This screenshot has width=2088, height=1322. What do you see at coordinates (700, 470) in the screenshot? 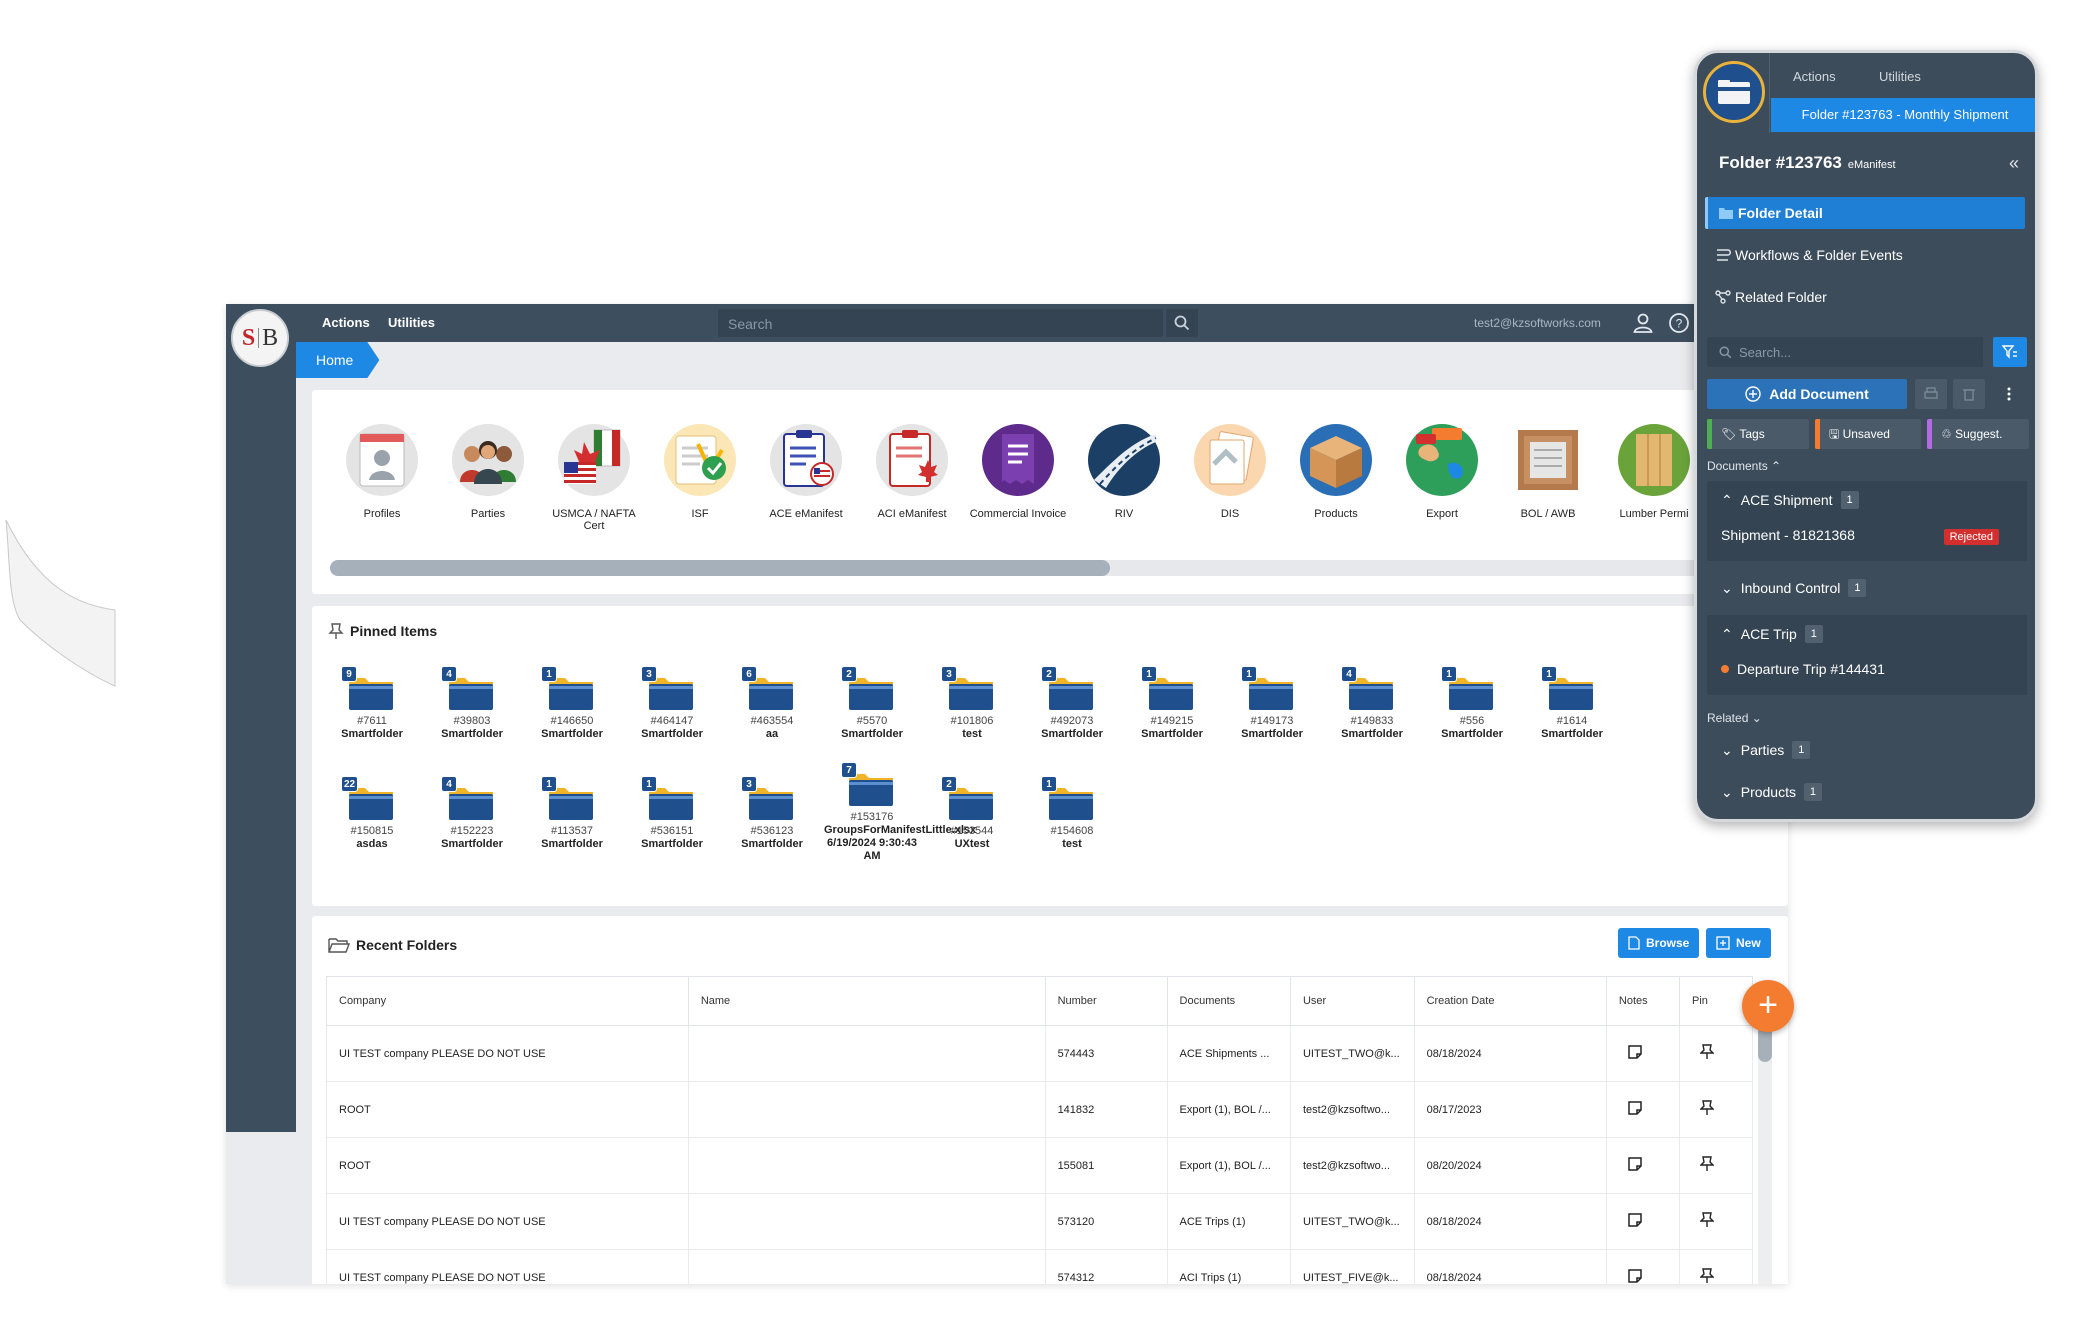
I see `module-isf: ISF` at bounding box center [700, 470].